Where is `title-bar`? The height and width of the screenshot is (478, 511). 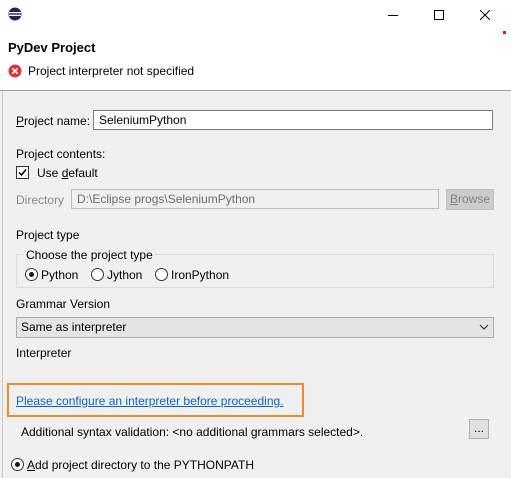
title-bar is located at coordinates (255, 15).